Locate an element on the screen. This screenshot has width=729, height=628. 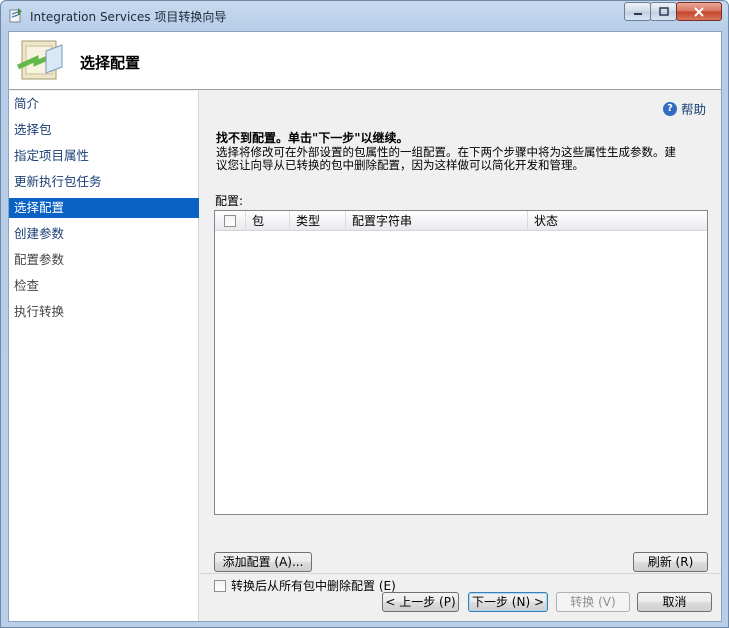
window-title: Integration Services 项目转换向导 is located at coordinates (128, 17).